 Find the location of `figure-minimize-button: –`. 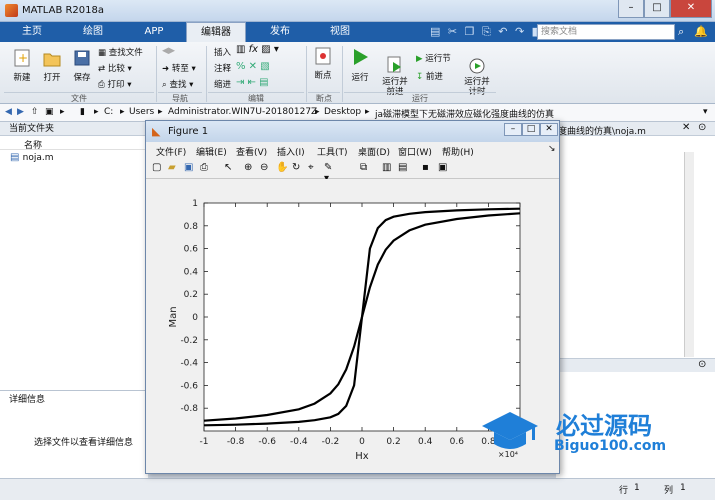

figure-minimize-button: – is located at coordinates (513, 129).